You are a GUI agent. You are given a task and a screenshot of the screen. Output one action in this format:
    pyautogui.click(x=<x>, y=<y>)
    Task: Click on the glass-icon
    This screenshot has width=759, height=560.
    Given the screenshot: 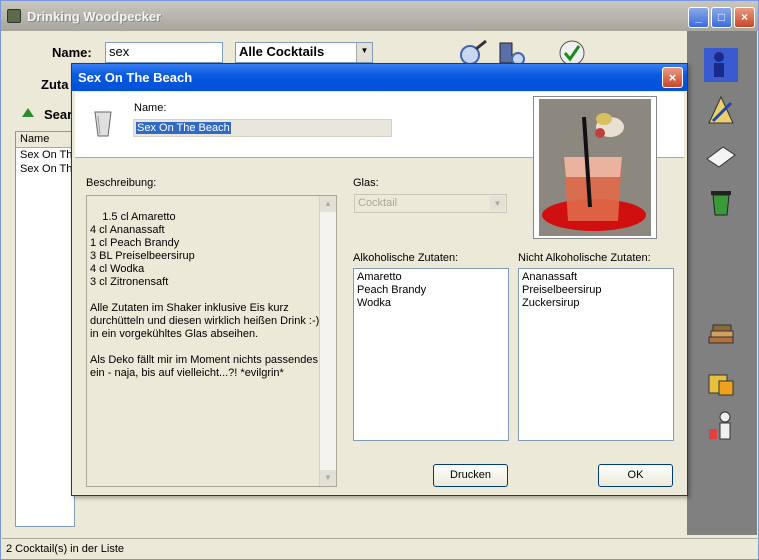 What is the action you would take?
    pyautogui.click(x=103, y=124)
    